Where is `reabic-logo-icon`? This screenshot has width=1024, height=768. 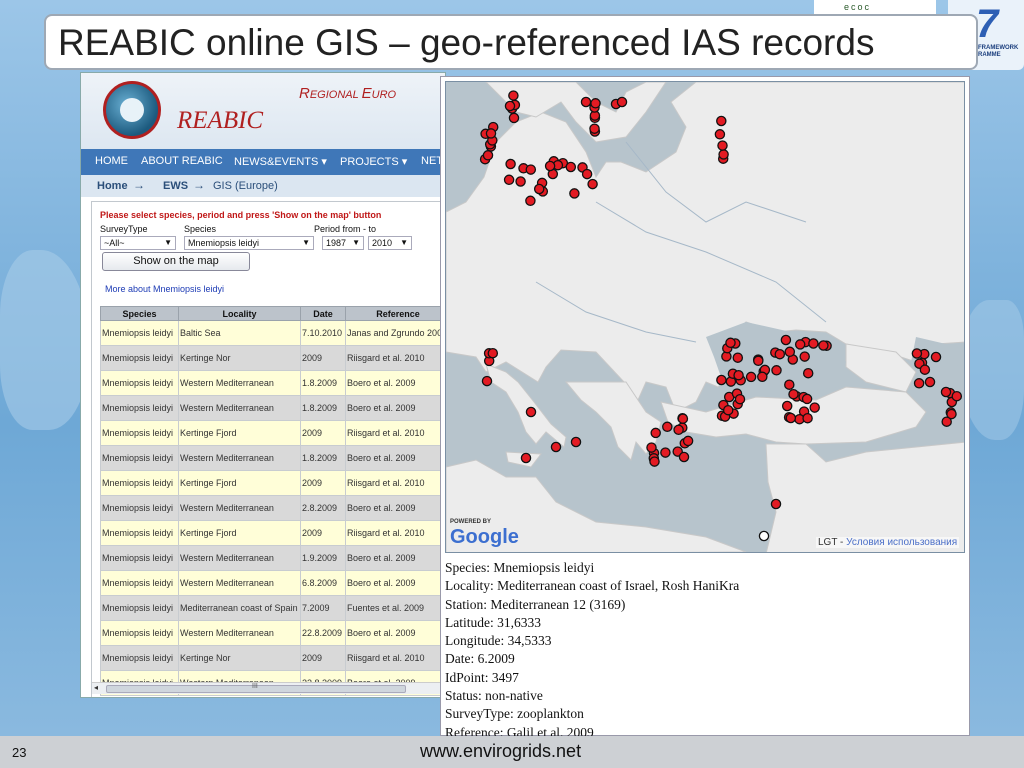
reabic-logo-icon is located at coordinates (132, 110).